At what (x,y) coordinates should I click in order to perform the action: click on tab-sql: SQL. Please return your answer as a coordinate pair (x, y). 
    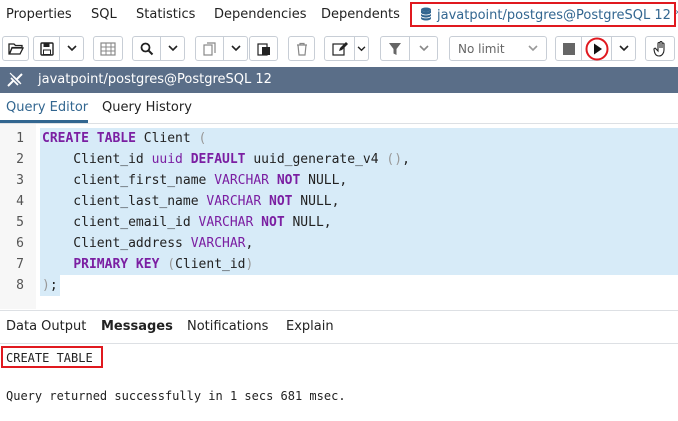
    Looking at the image, I should click on (104, 14).